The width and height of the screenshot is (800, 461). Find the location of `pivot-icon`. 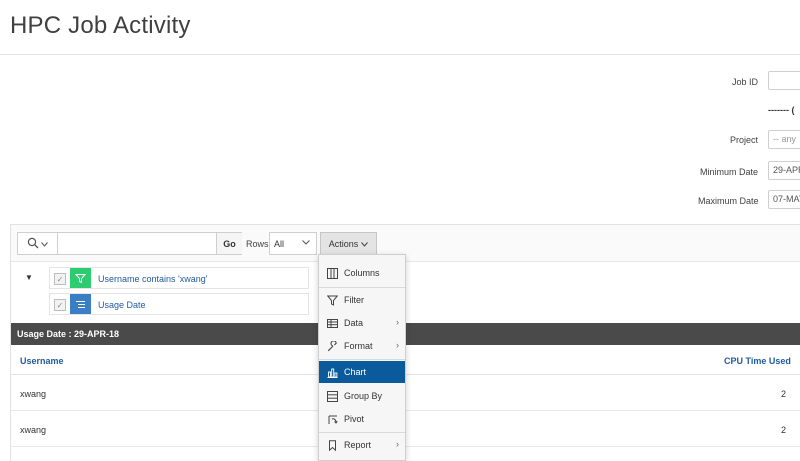

pivot-icon is located at coordinates (332, 419).